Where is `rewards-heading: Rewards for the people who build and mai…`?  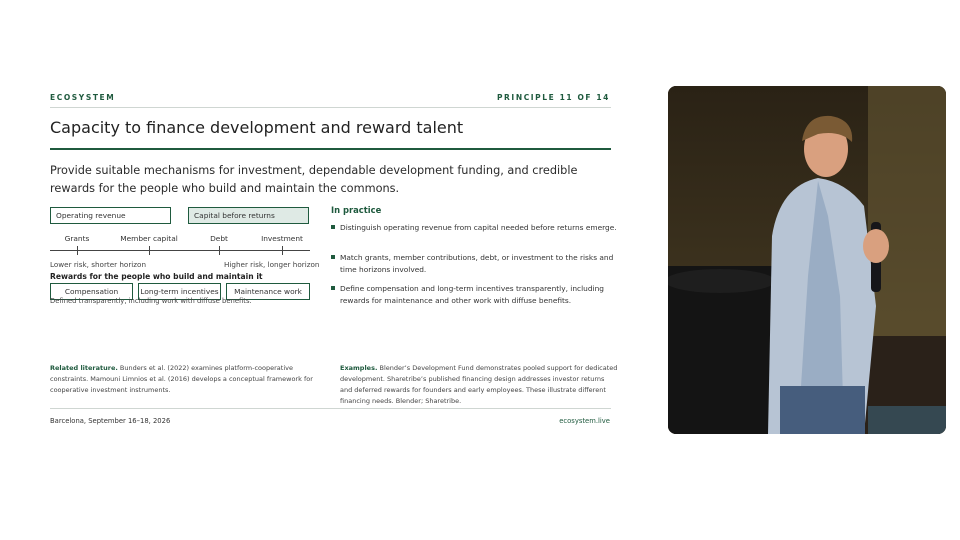 rewards-heading: Rewards for the people who build and mai… is located at coordinates (156, 276).